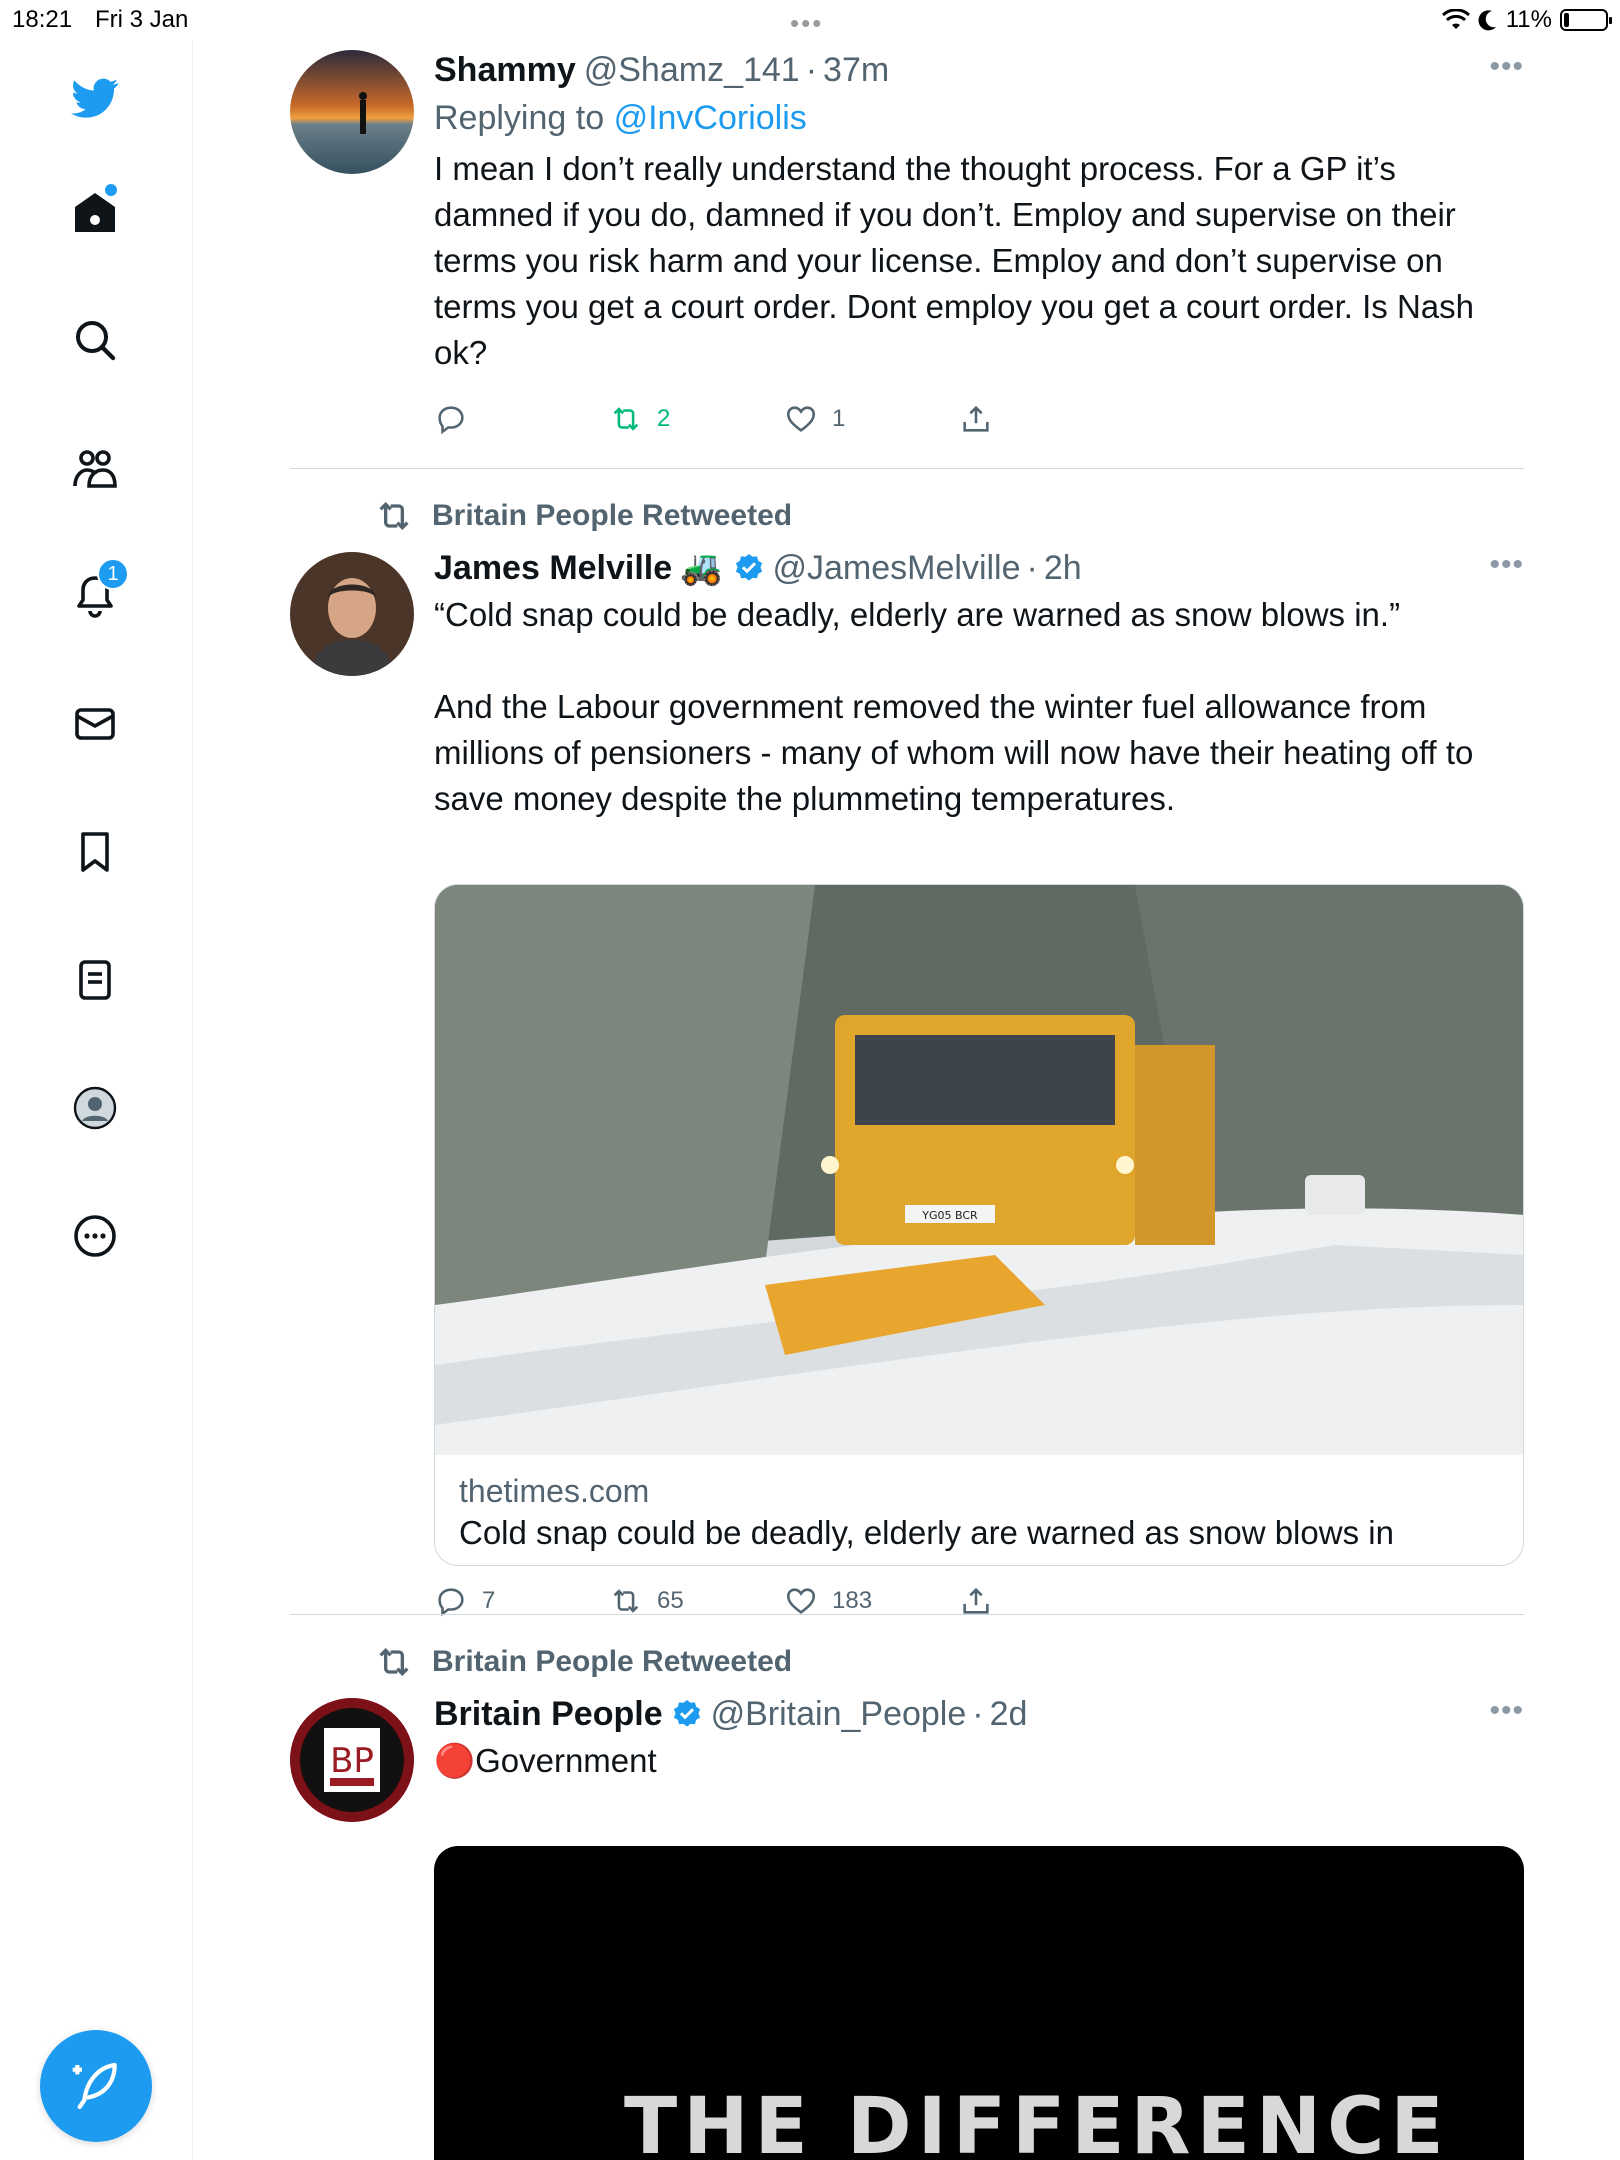 The image size is (1620, 2160). I want to click on tweet-actions: 7 65 183, so click(784, 1601).